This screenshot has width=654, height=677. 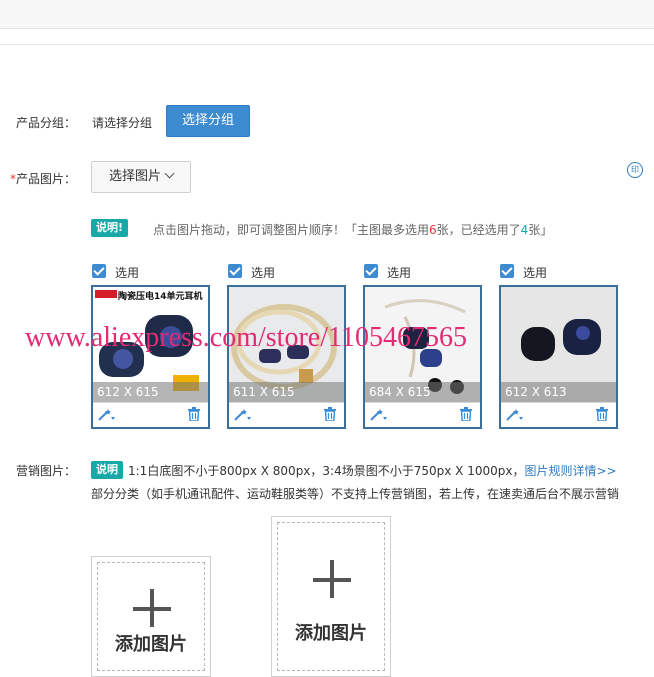 I want to click on product-image-2: 611 X 615, so click(x=286, y=357).